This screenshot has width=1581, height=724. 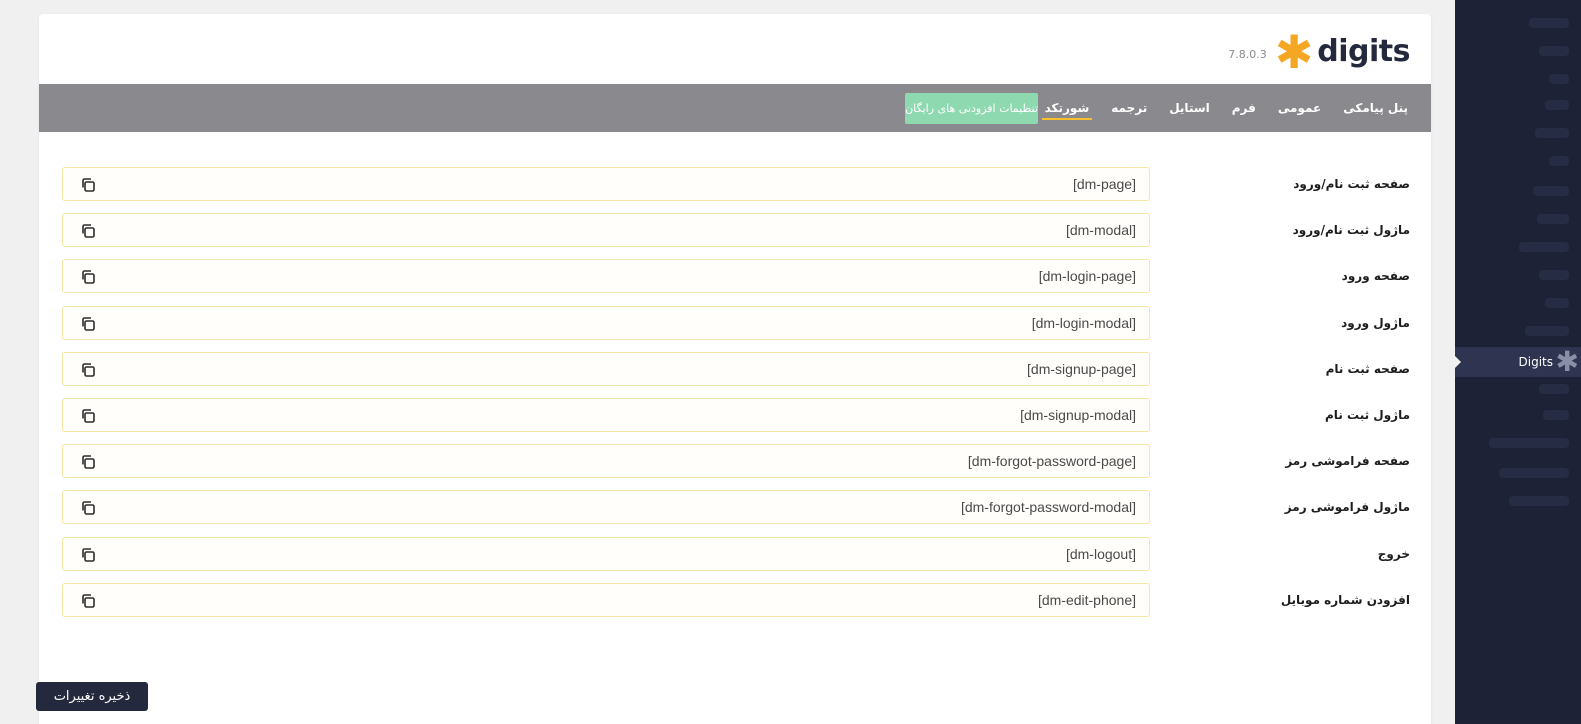 What do you see at coordinates (1129, 108) in the screenshot?
I see `tab-4: ترجمه` at bounding box center [1129, 108].